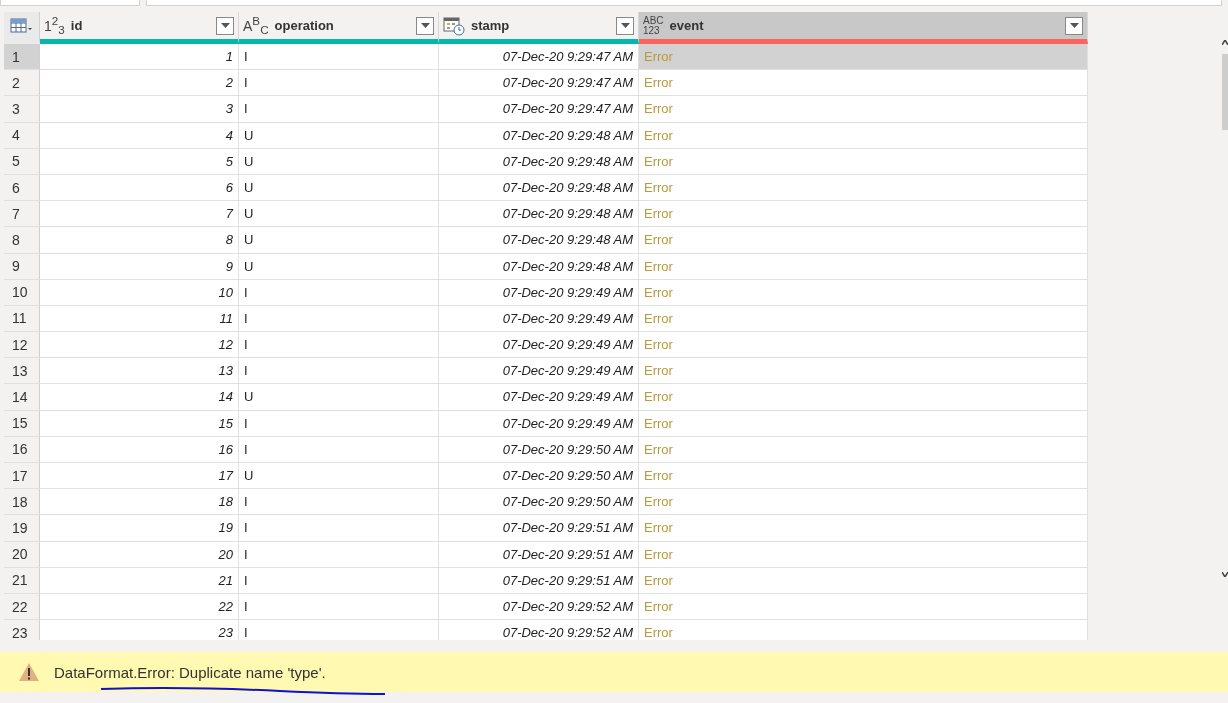 This screenshot has height=703, width=1228. I want to click on column-header: stamp, so click(539, 28).